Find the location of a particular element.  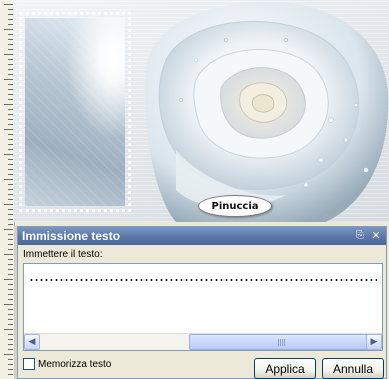

scroll-grip-icon is located at coordinates (282, 342).